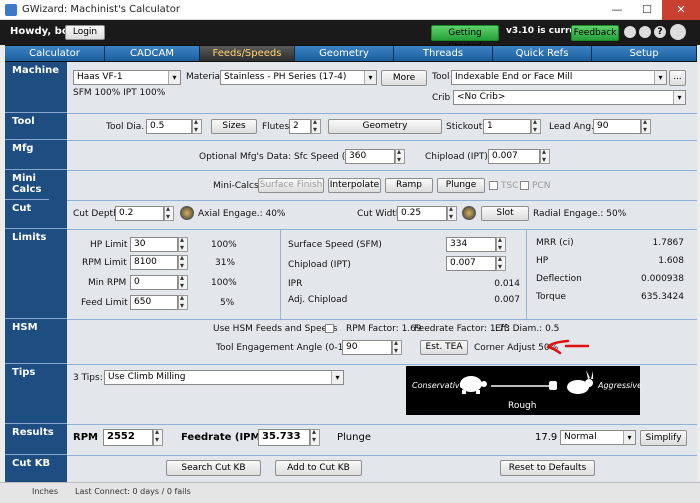 This screenshot has width=700, height=503. I want to click on crib-select: <No Crib> ▾, so click(569, 97).